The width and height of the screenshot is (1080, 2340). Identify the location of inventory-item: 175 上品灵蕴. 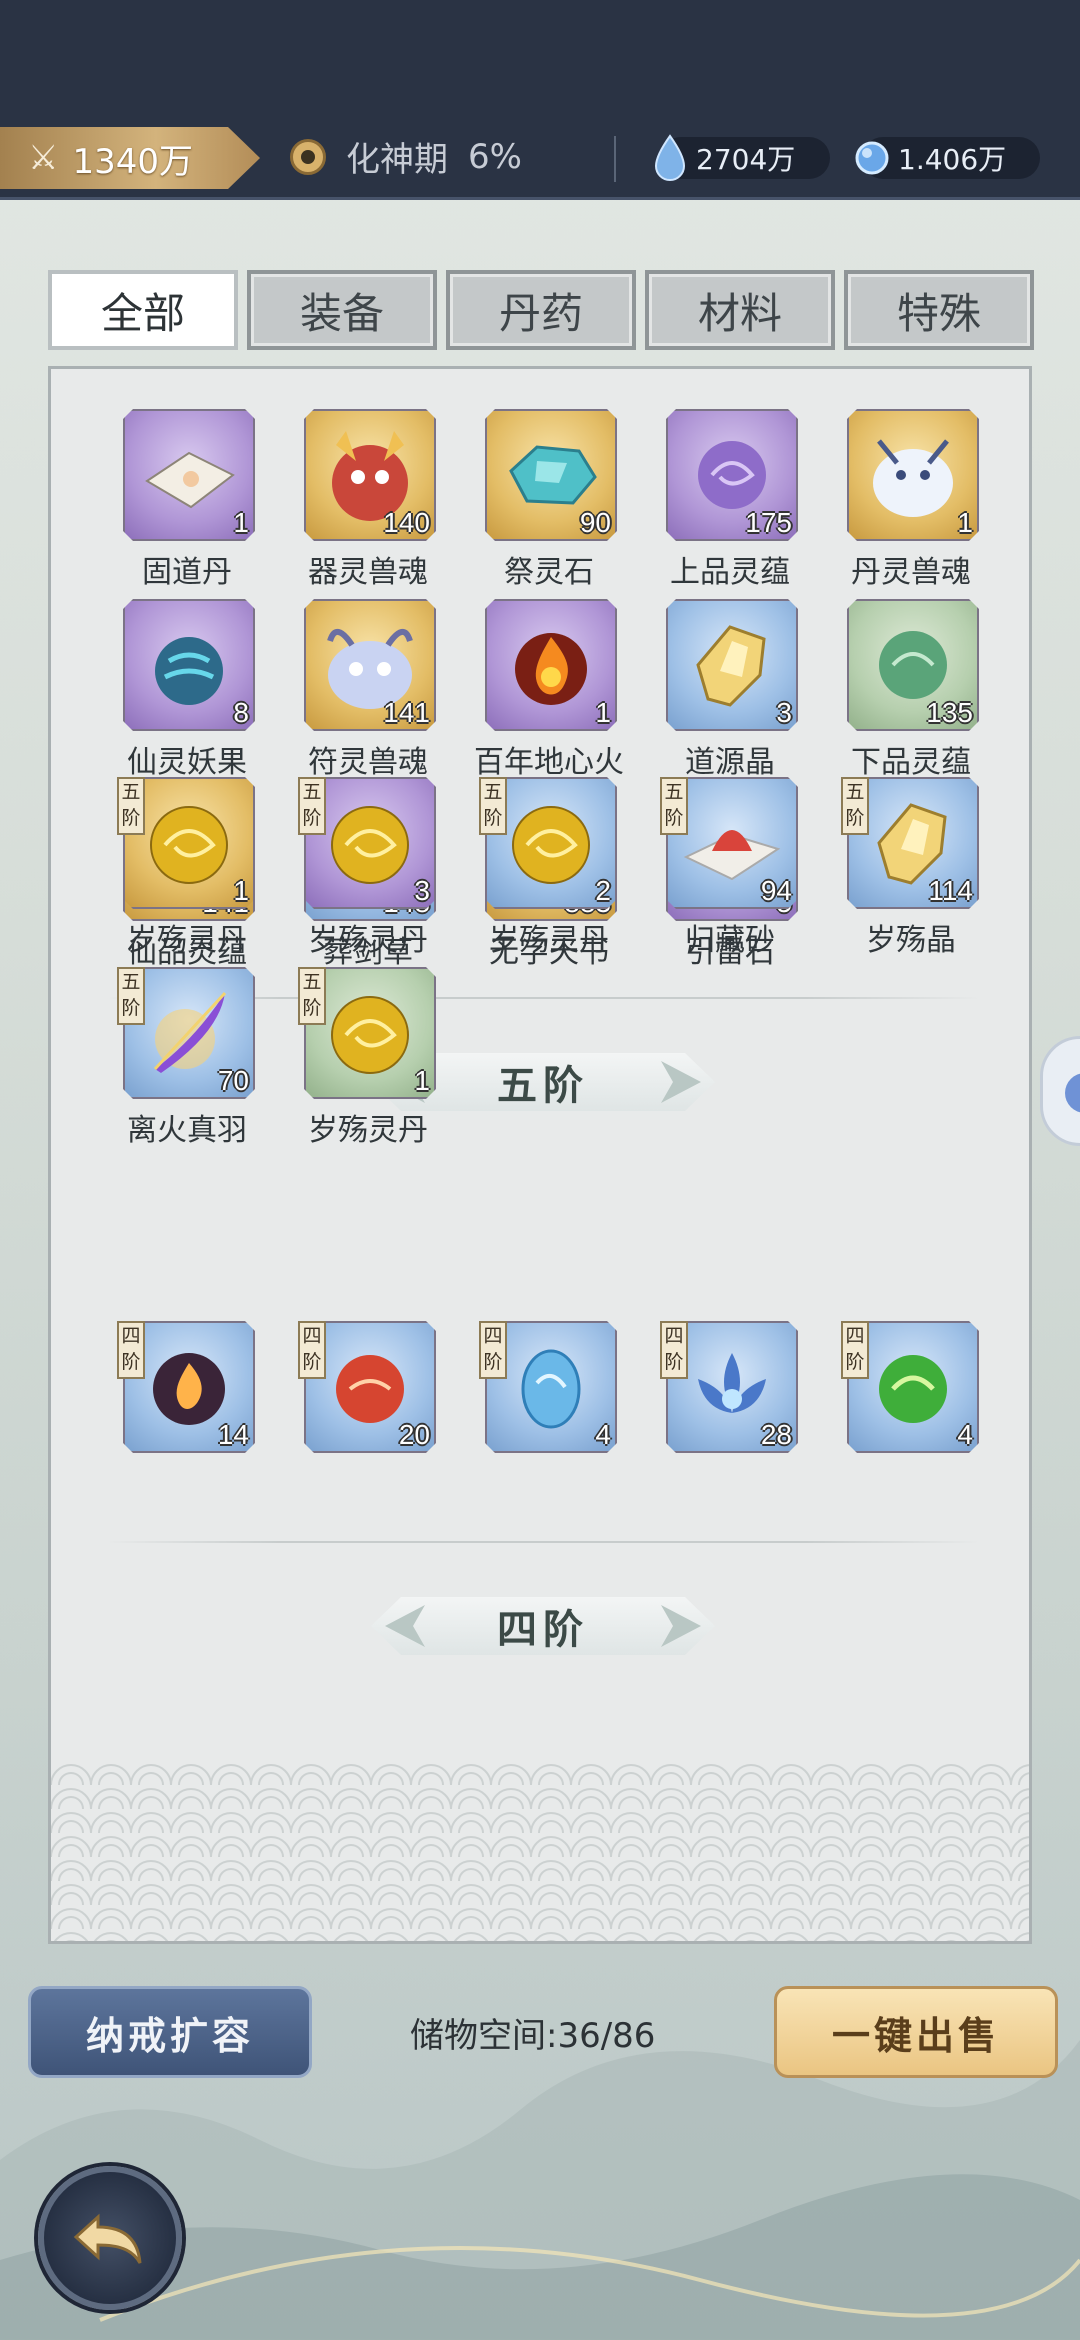
(730, 499).